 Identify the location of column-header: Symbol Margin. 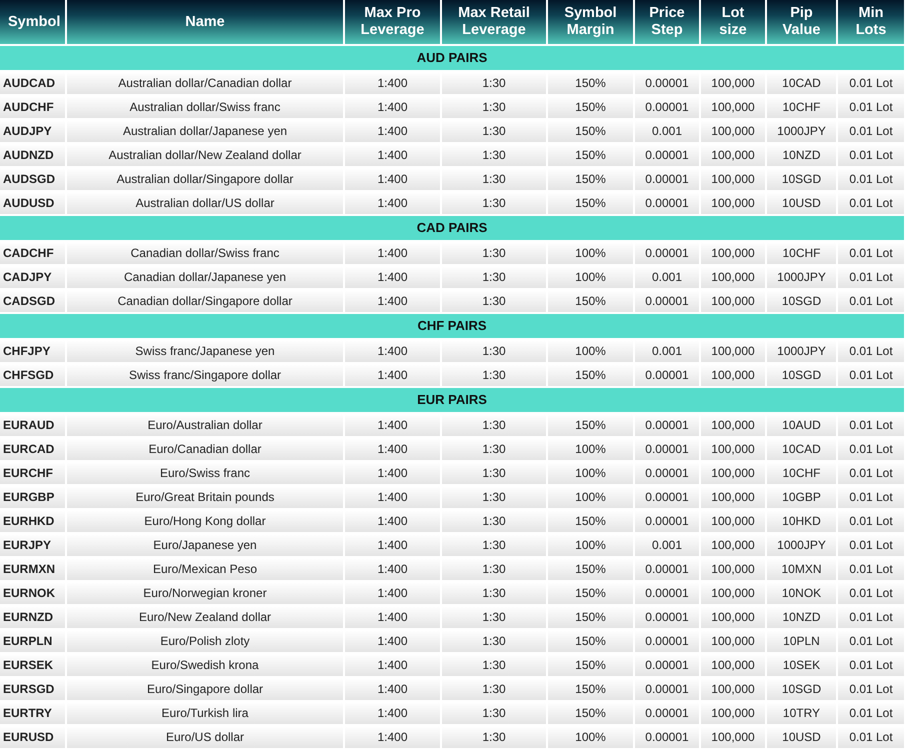
(590, 22).